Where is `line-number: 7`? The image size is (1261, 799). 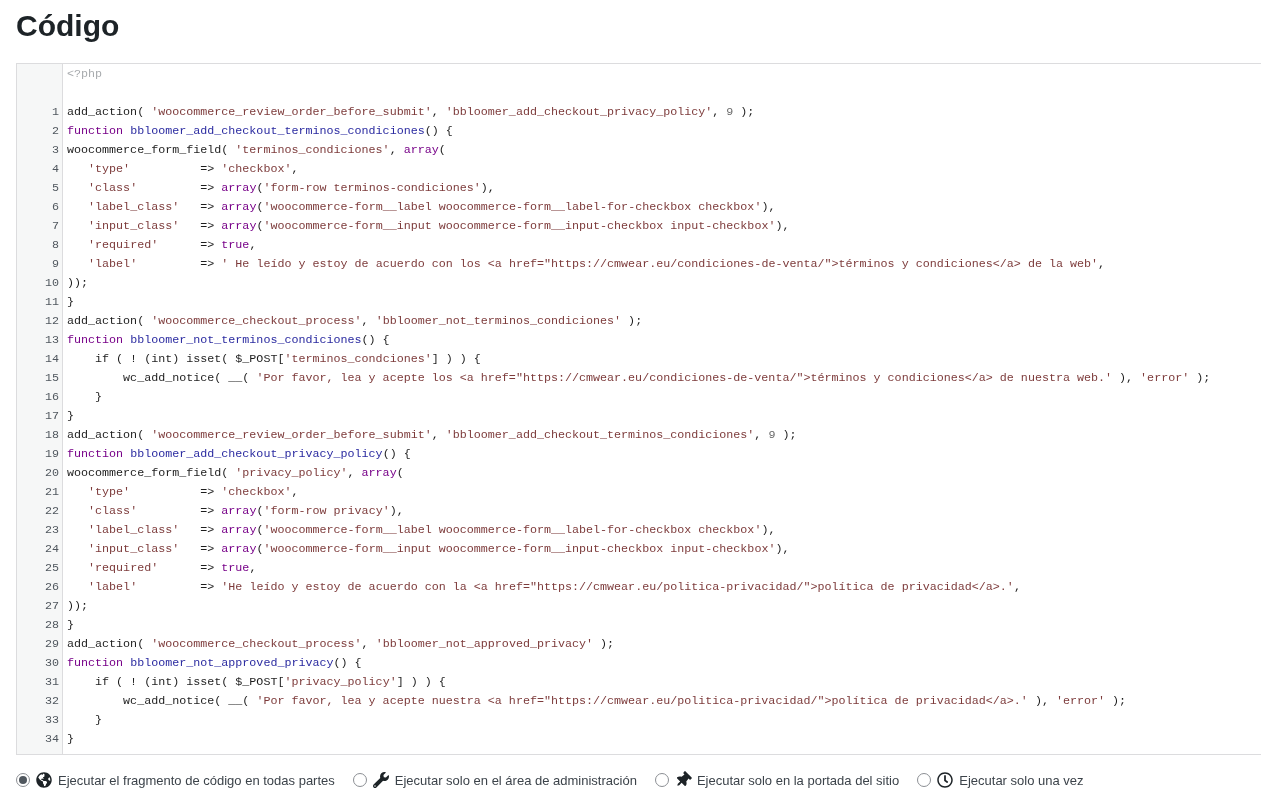 line-number: 7 is located at coordinates (56, 226).